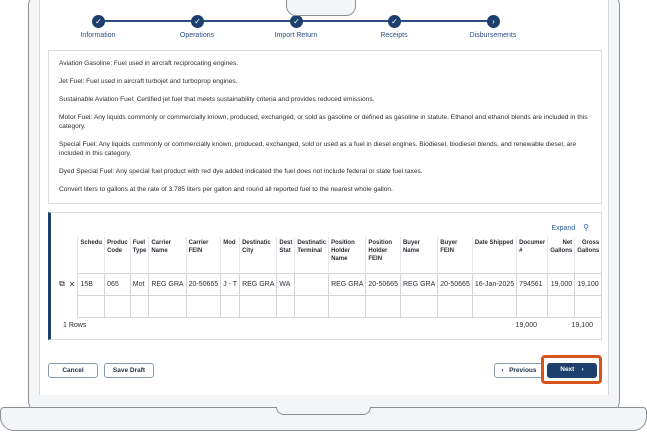 Image resolution: width=647 pixels, height=437 pixels. I want to click on column-header: Gross Gallons, so click(588, 255).